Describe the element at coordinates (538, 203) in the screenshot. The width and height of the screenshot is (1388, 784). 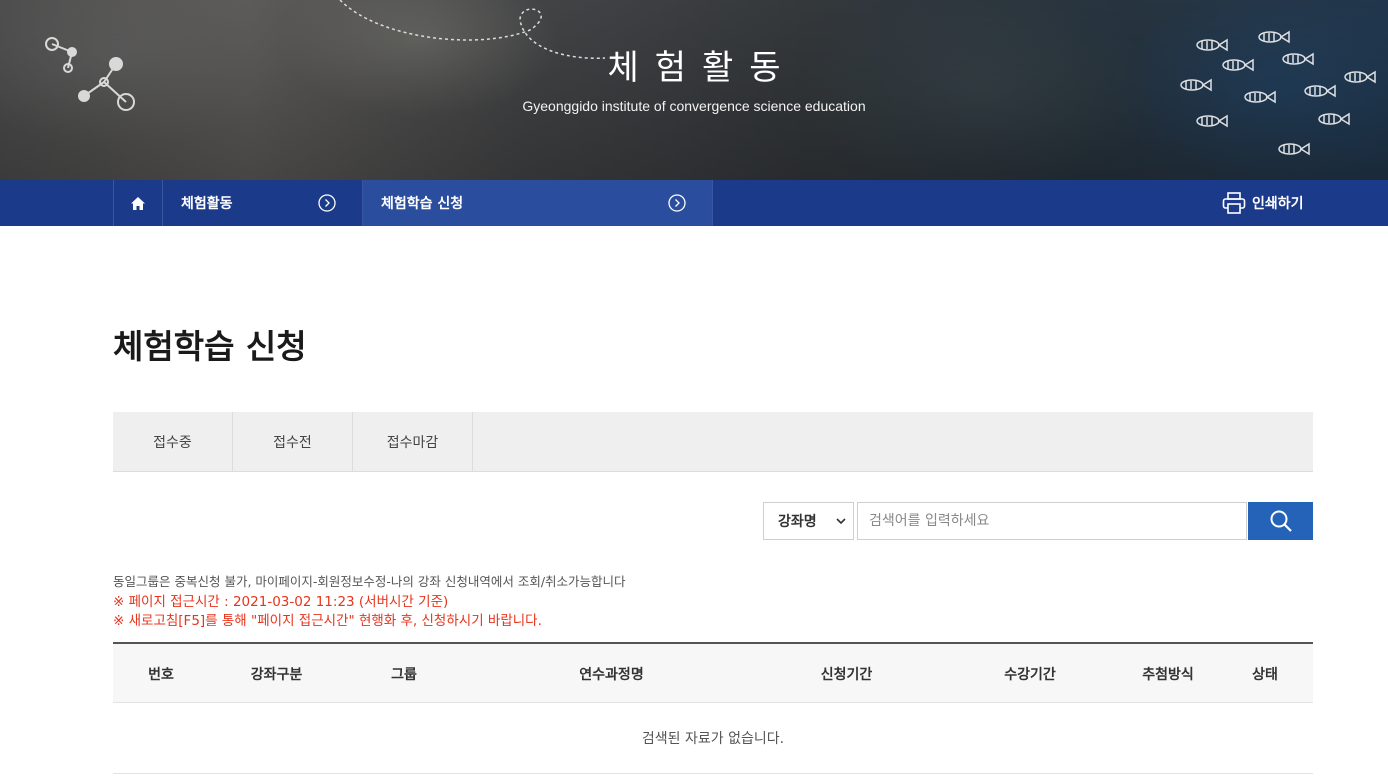
I see `breadcrumb-page: 체험학습 신청` at that location.